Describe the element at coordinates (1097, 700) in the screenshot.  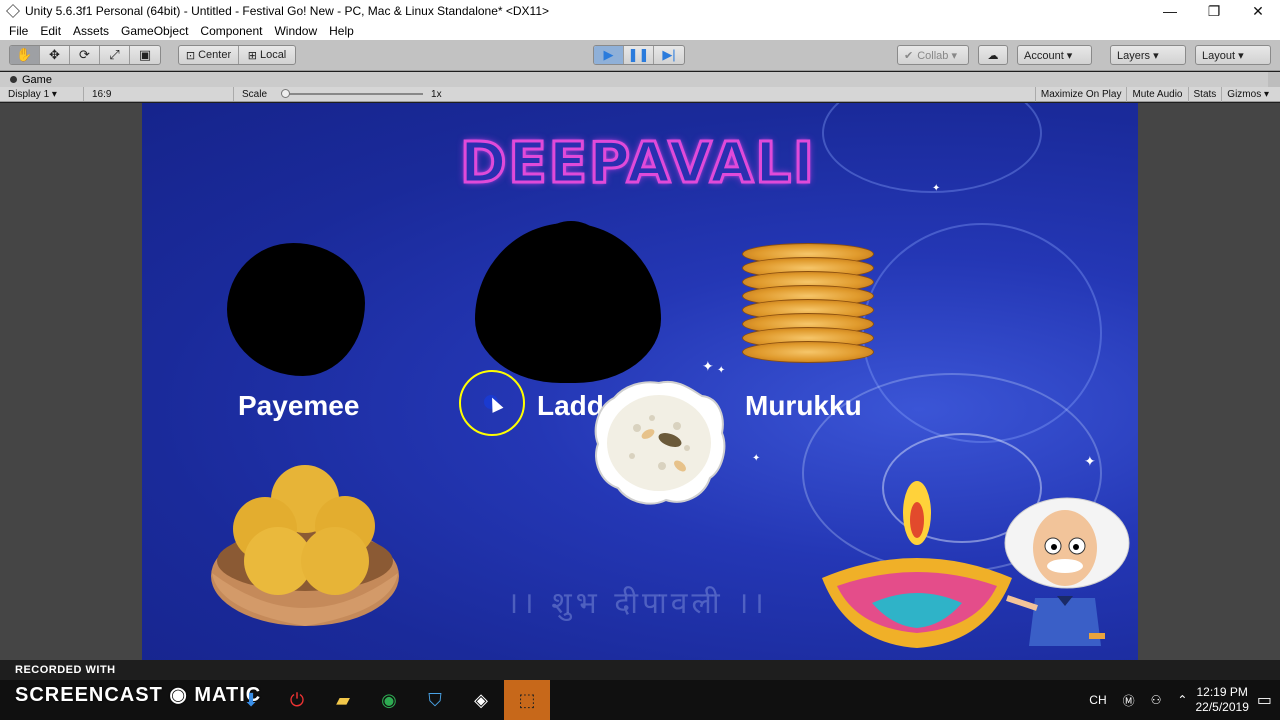
I see `language-indicator: CH` at that location.